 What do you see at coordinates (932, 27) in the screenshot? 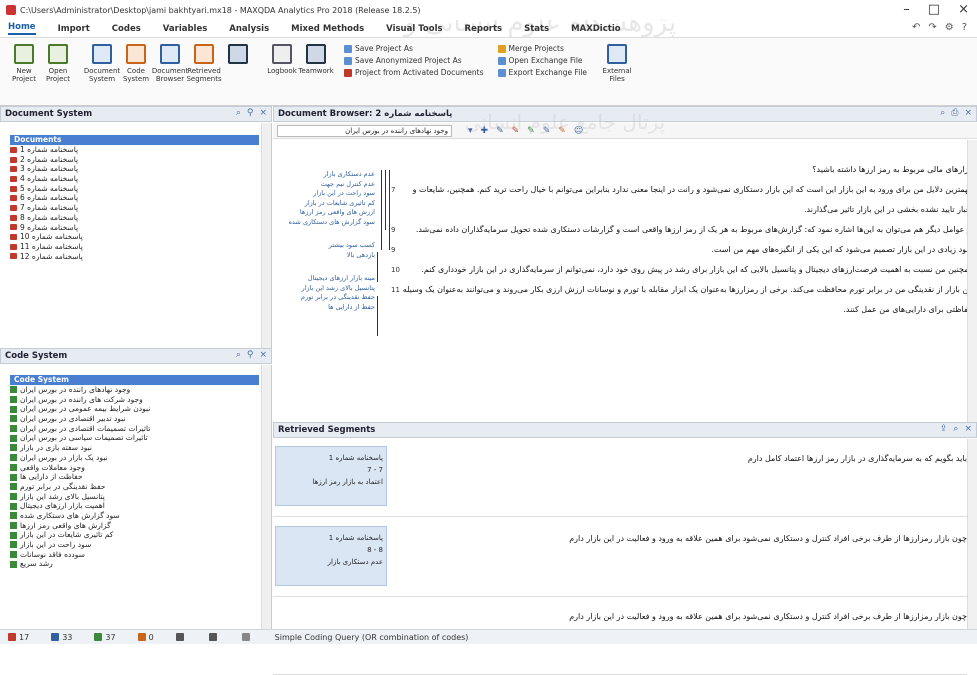
I see `redo-icon: ↷` at bounding box center [932, 27].